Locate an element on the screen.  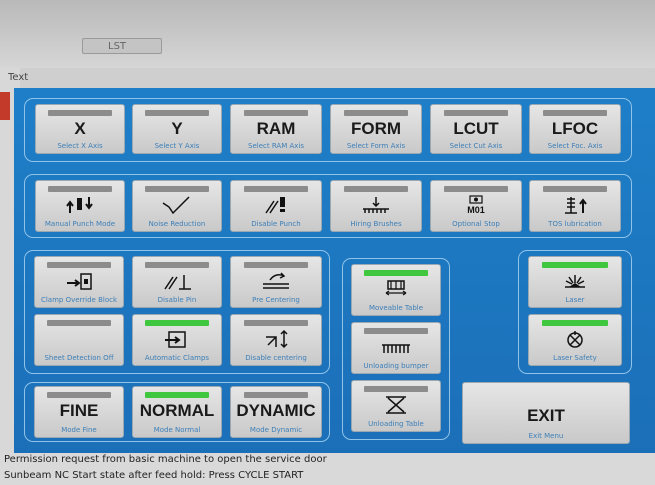
axis-x-button: X Select X Axis is located at coordinates (80, 129).